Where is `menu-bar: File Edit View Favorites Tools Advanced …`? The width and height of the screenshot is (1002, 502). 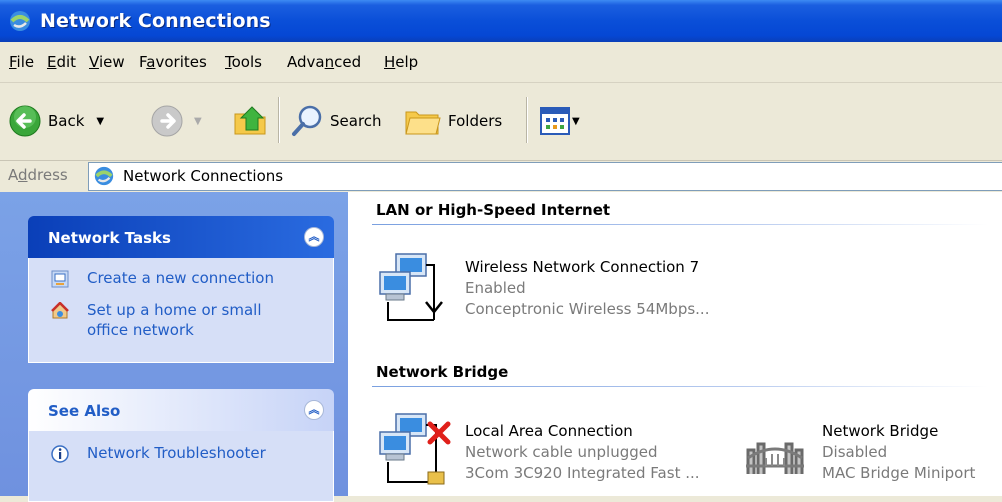
menu-bar: File Edit View Favorites Tools Advanced … is located at coordinates (501, 62).